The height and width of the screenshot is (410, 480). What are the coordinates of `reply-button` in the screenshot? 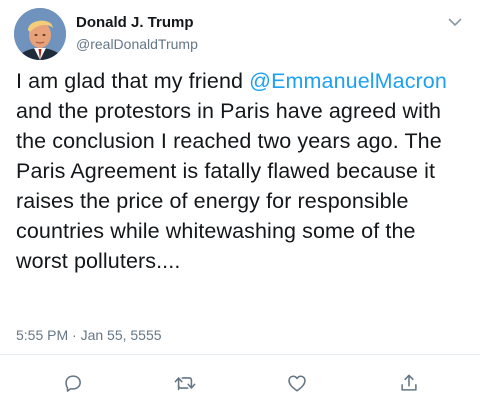 It's located at (73, 383).